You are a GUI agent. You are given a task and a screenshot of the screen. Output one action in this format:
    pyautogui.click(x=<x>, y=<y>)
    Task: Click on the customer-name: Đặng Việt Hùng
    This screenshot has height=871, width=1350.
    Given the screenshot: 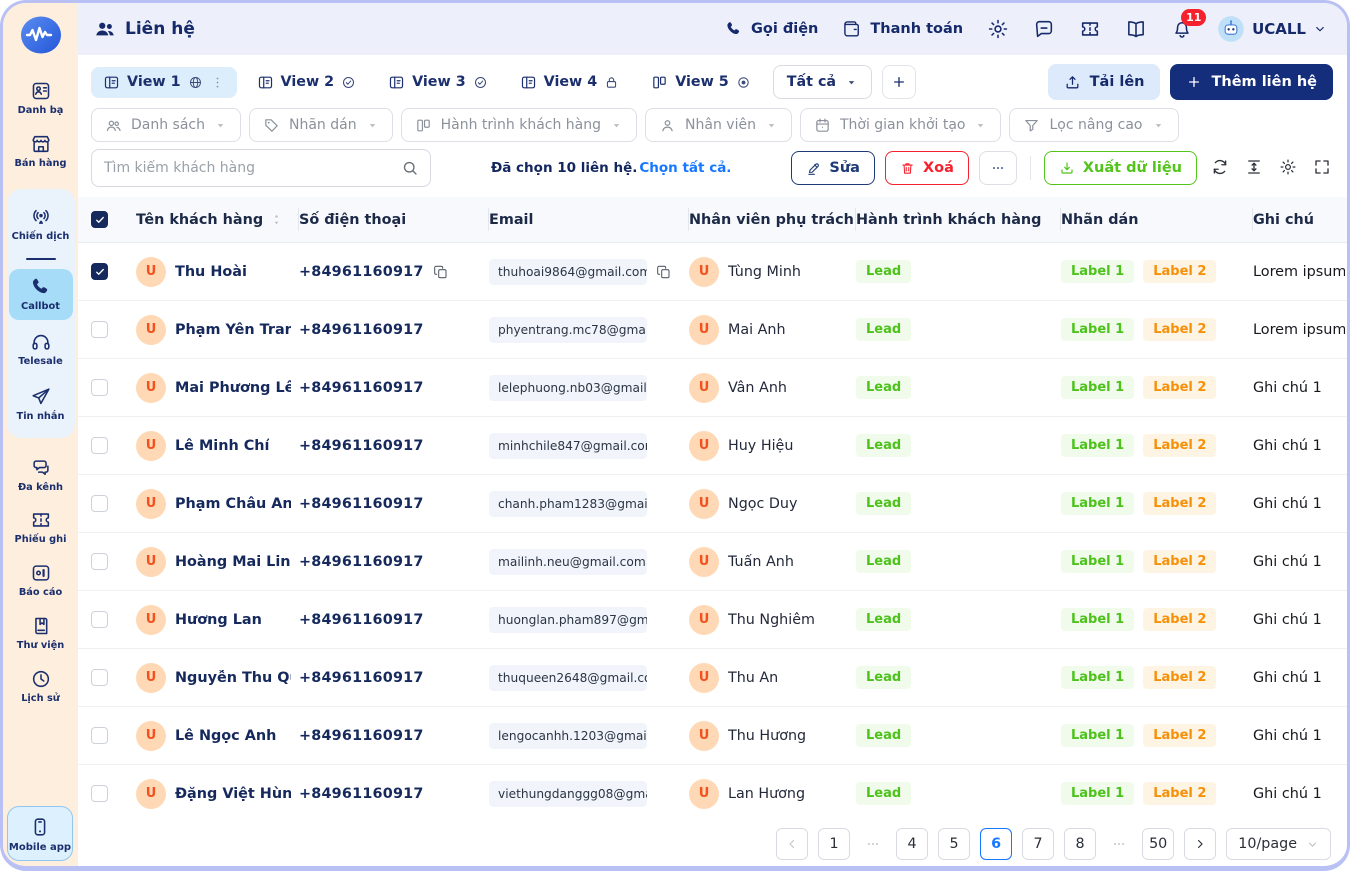 What is the action you would take?
    pyautogui.click(x=233, y=794)
    